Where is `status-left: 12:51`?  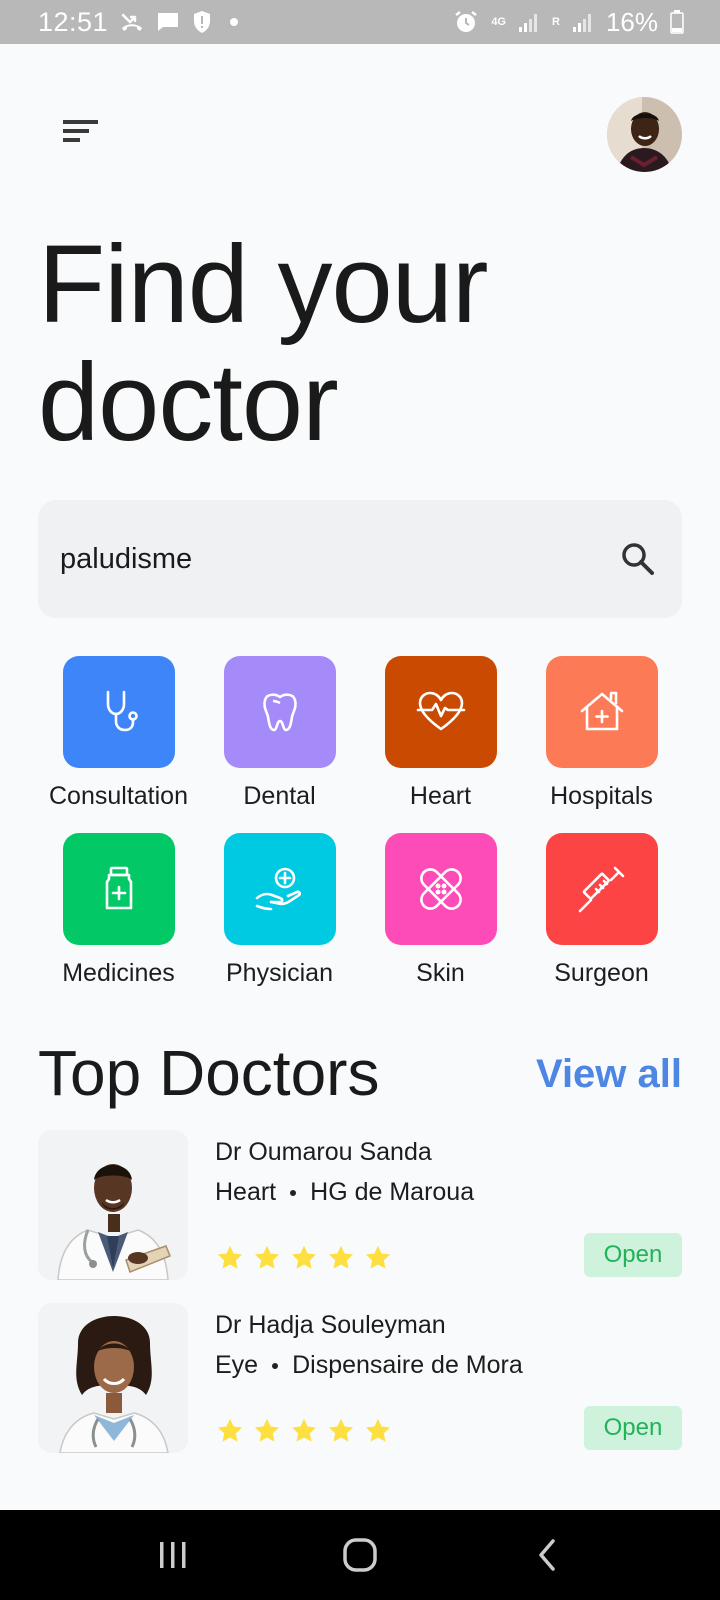
status-left: 12:51 is located at coordinates (138, 22).